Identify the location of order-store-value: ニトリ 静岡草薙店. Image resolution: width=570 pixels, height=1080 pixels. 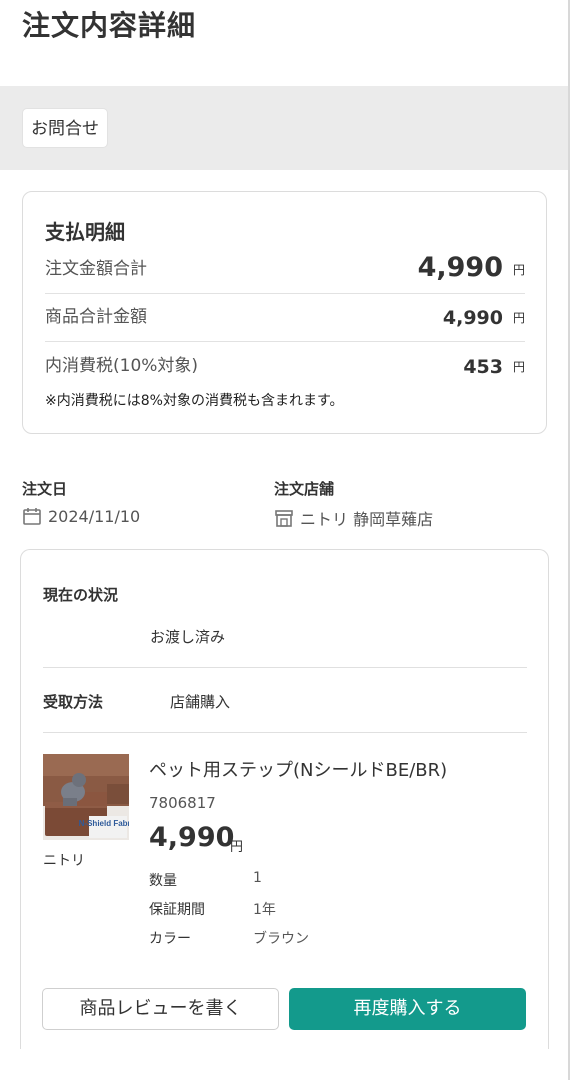
(367, 519).